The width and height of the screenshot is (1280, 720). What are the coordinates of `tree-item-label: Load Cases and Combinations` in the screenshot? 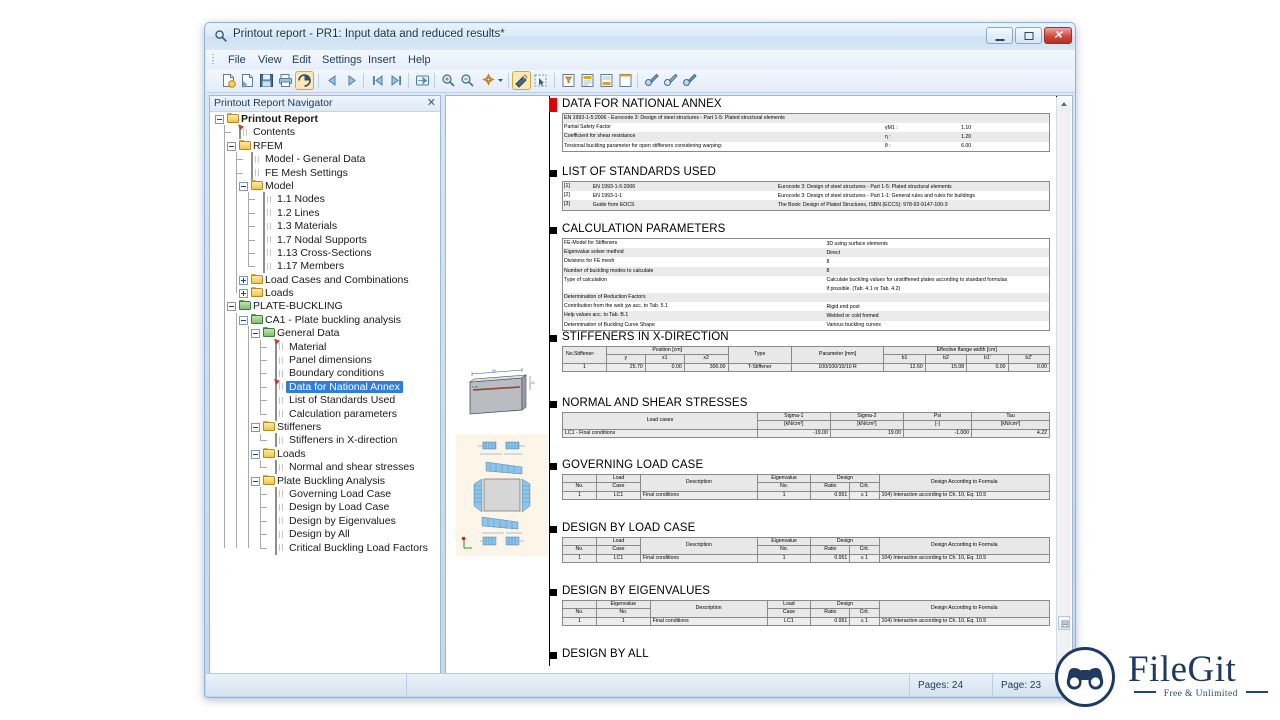 It's located at (337, 279).